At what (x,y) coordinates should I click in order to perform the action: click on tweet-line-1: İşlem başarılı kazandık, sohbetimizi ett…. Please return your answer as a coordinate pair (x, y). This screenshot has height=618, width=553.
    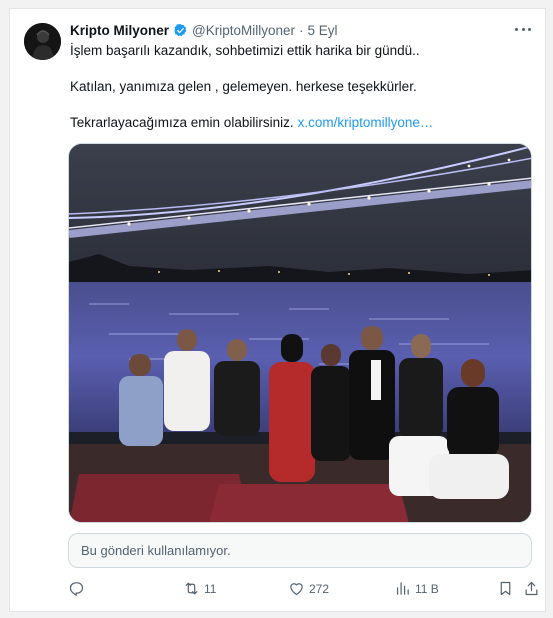
    Looking at the image, I should click on (245, 50).